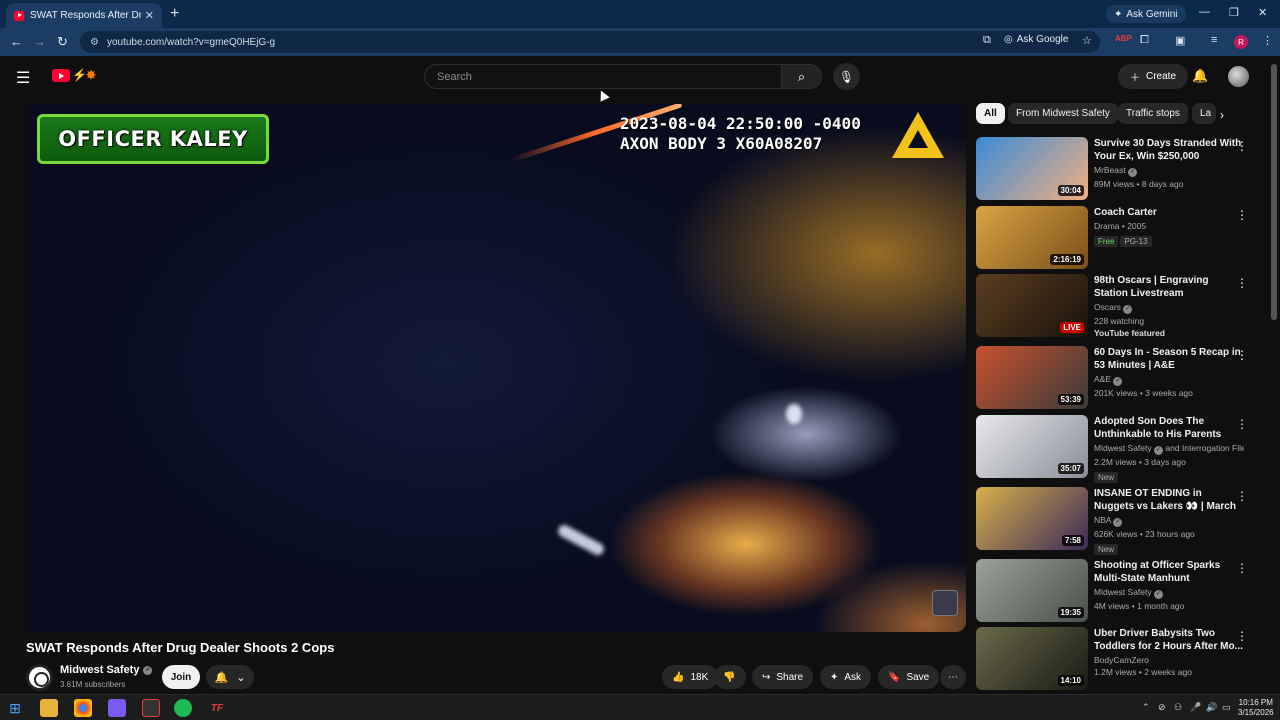  What do you see at coordinates (1204, 12) in the screenshot?
I see `minimize-icon: —` at bounding box center [1204, 12].